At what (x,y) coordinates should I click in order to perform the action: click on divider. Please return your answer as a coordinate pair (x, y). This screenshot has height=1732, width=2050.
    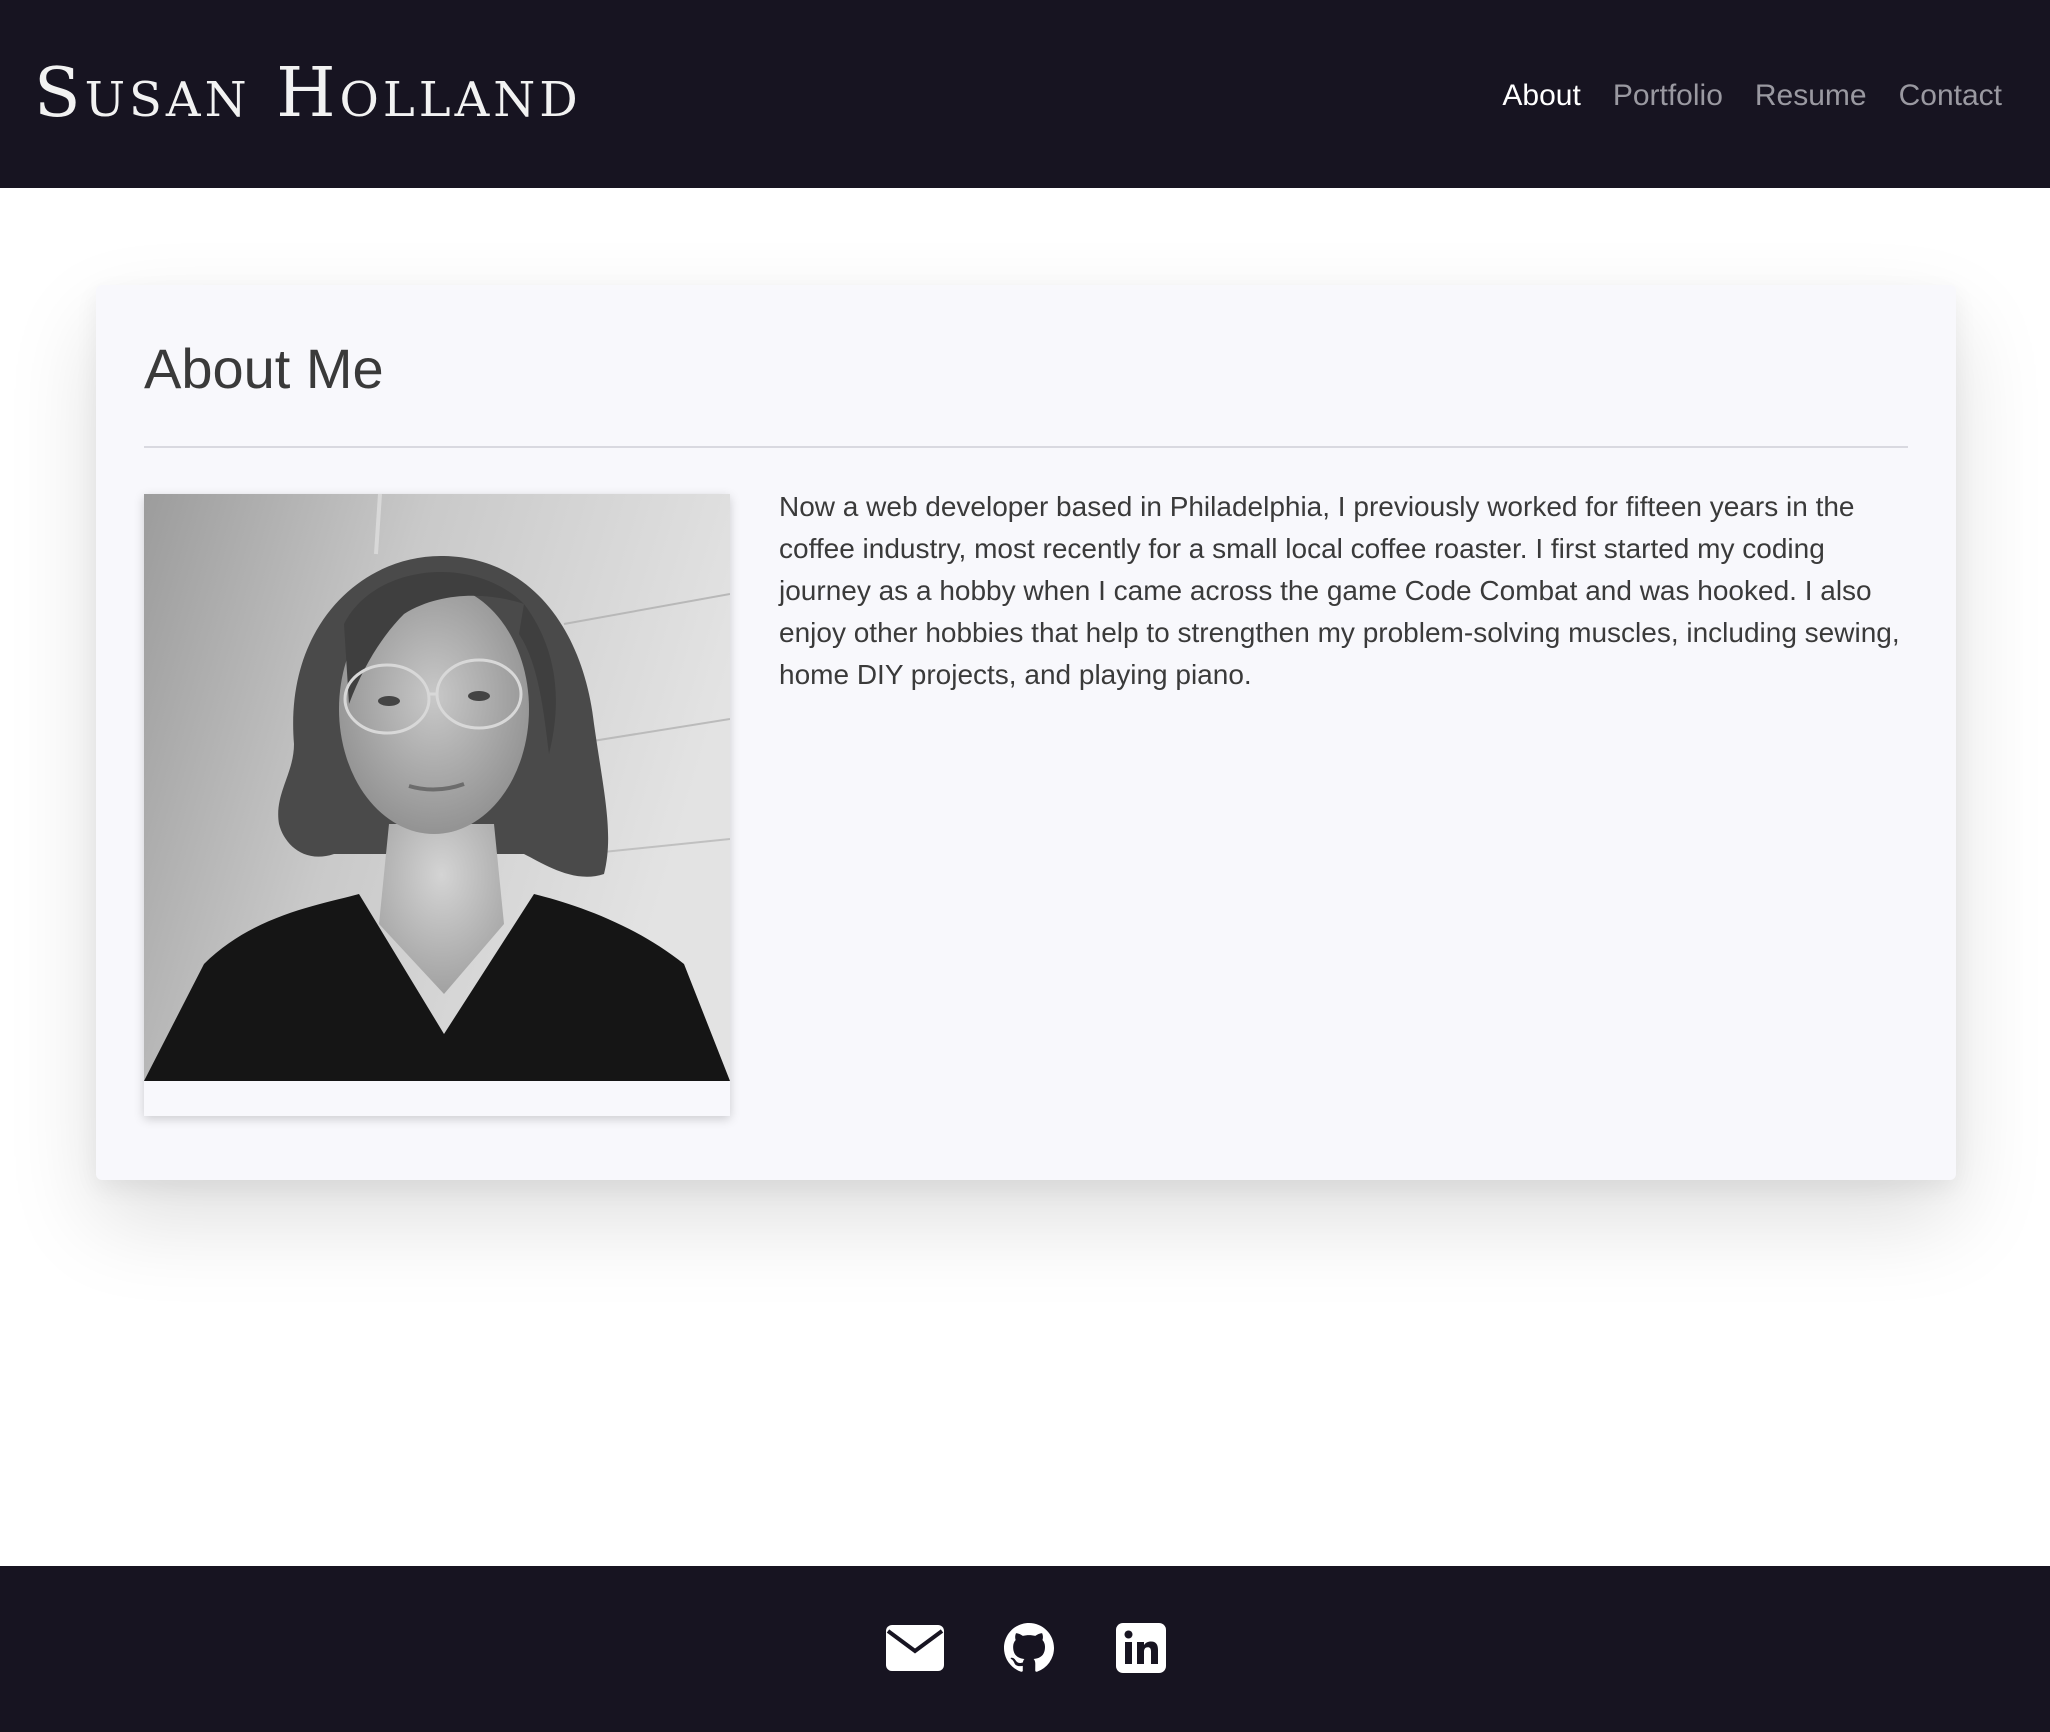
    Looking at the image, I should click on (1026, 447).